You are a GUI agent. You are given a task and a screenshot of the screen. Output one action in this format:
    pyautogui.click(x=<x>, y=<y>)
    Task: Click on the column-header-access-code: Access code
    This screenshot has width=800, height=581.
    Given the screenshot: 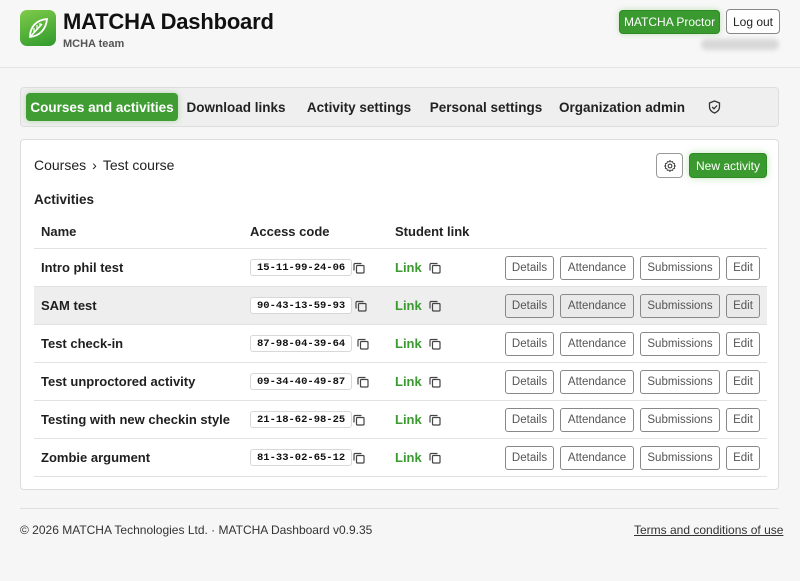 What is the action you would take?
    pyautogui.click(x=290, y=231)
    